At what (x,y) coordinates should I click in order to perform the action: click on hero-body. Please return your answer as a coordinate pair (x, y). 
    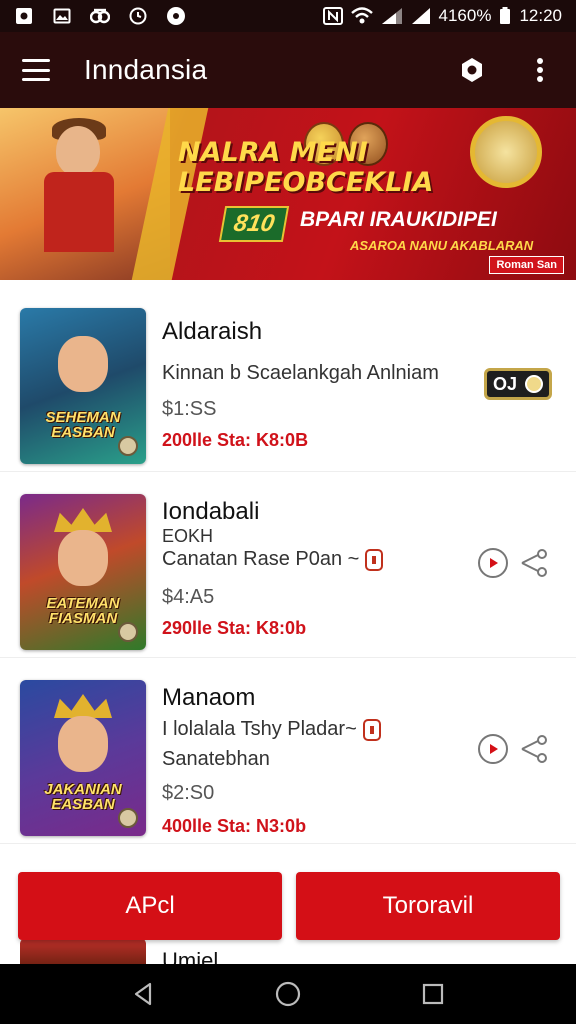
    Looking at the image, I should click on (79, 212).